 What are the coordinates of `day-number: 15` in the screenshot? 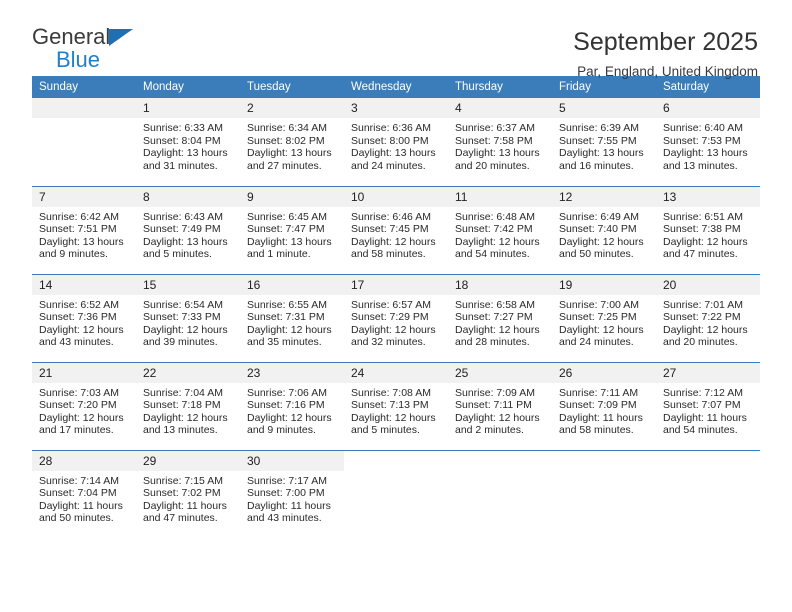 It's located at (188, 284).